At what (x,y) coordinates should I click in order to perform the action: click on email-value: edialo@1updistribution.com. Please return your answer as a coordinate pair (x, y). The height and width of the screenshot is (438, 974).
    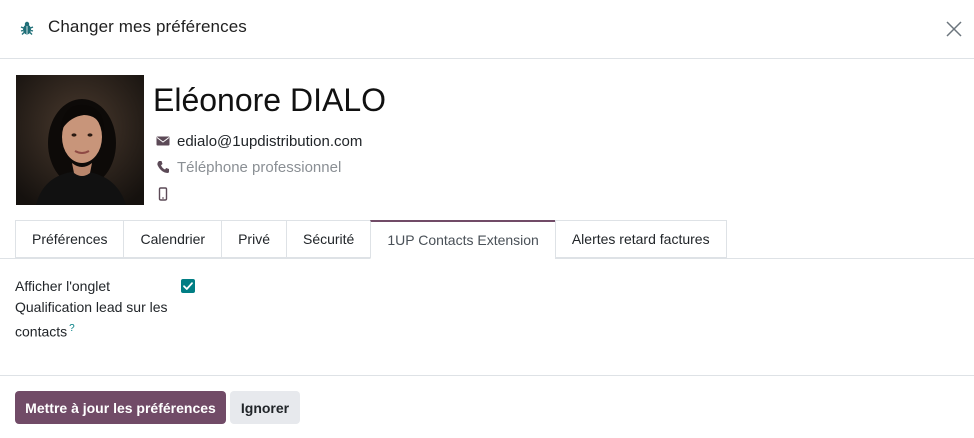
    Looking at the image, I should click on (270, 141).